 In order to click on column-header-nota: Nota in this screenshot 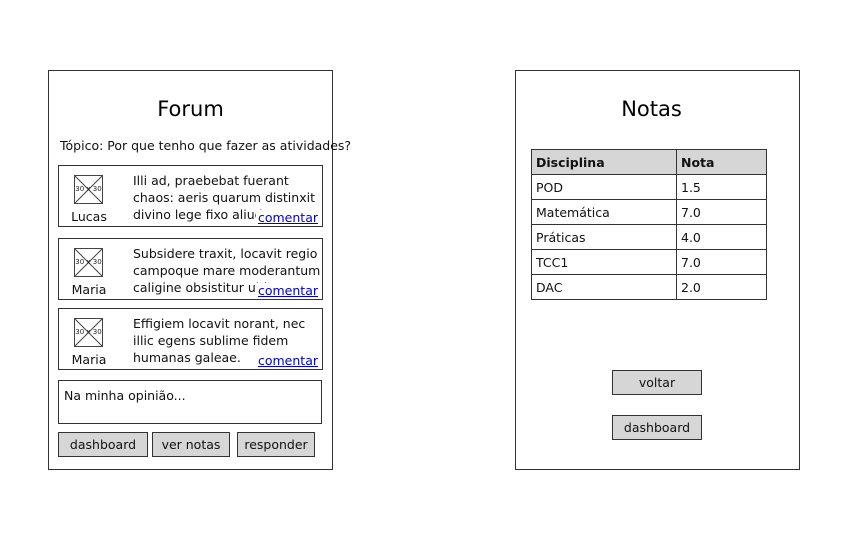, I will do `click(721, 162)`.